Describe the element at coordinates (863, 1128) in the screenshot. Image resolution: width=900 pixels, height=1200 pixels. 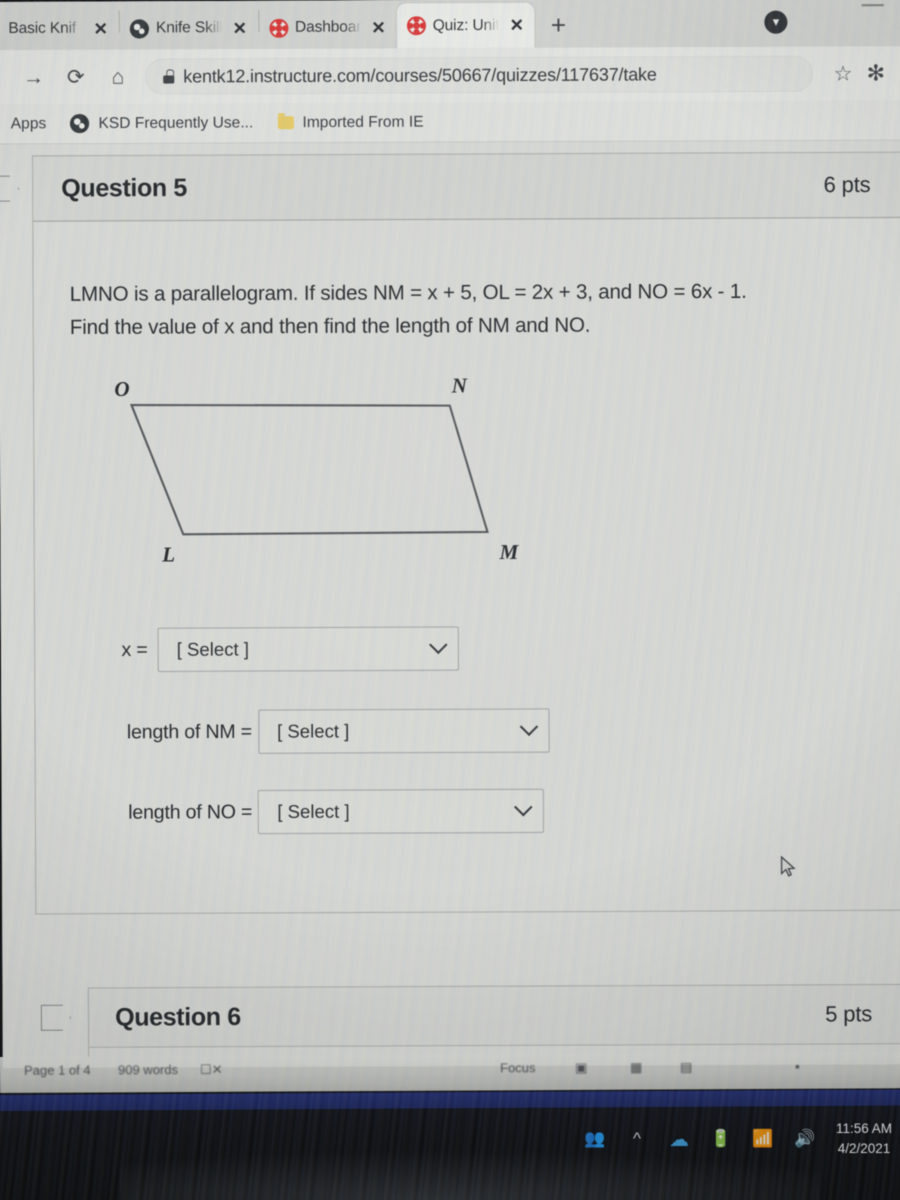
I see `clock-time: 11:56 AM` at that location.